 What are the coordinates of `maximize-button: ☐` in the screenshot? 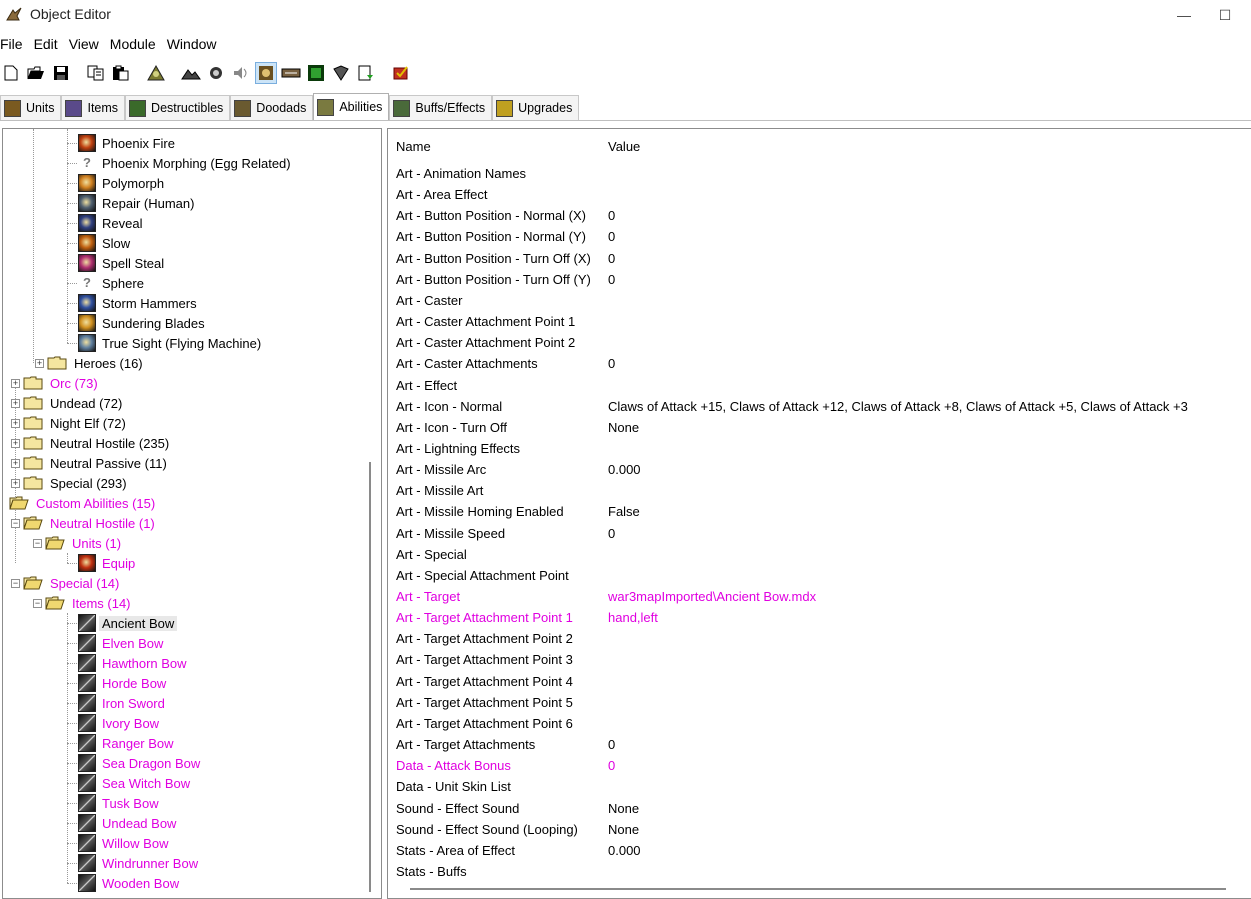 It's located at (1225, 15).